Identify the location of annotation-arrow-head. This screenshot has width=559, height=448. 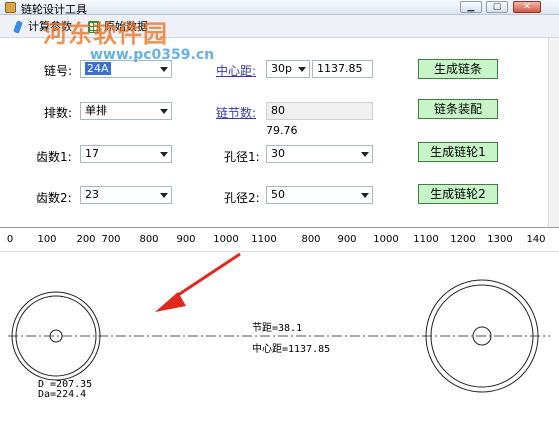
(170, 302).